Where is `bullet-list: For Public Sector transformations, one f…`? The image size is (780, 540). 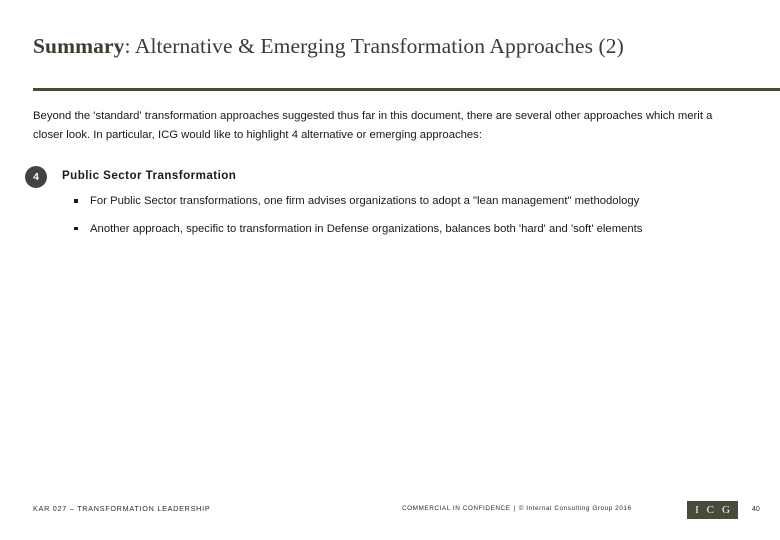
bullet-list: For Public Sector transformations, one f… is located at coordinates (396, 219).